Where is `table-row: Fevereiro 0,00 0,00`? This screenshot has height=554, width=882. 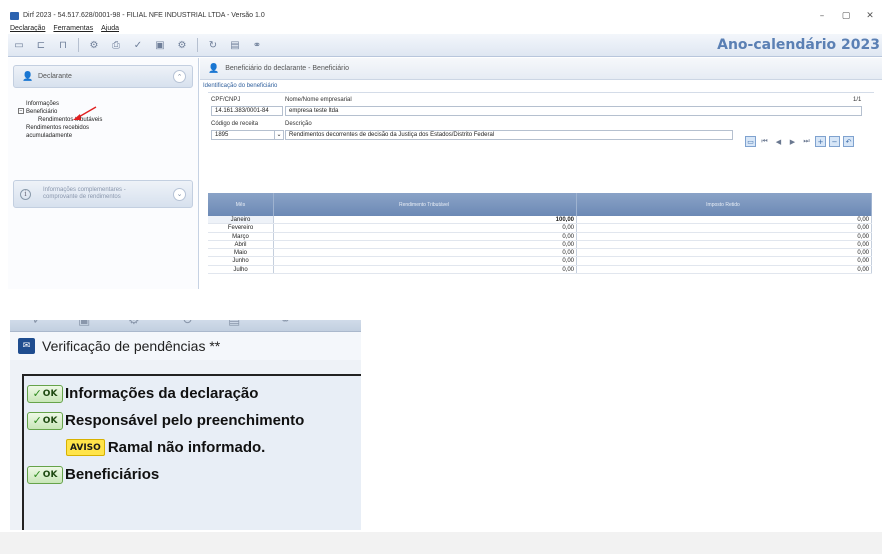 table-row: Fevereiro 0,00 0,00 is located at coordinates (540, 228).